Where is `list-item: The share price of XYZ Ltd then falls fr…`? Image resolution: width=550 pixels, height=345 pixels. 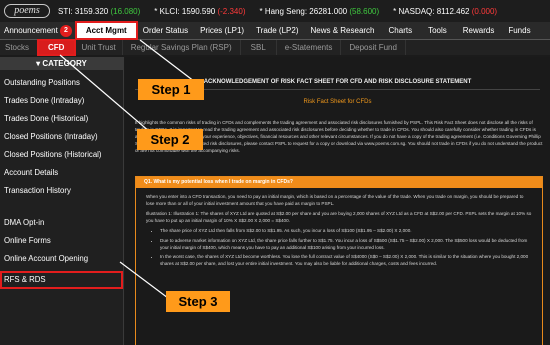 list-item: The share price of XYZ Ltd then falls fr… is located at coordinates (346, 231).